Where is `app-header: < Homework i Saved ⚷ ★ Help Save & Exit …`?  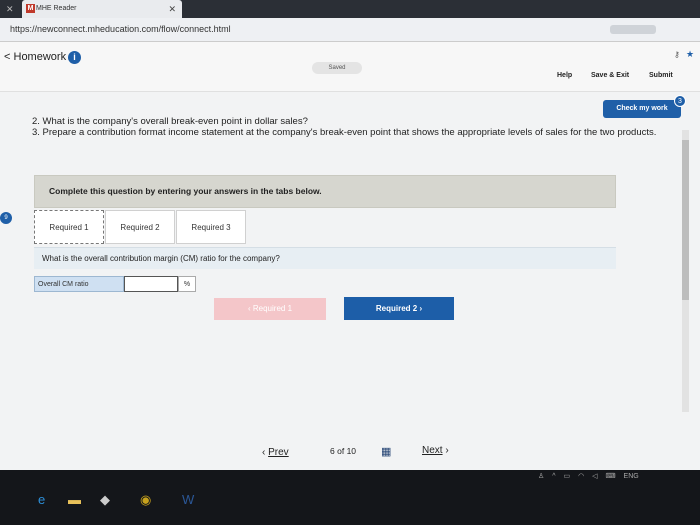 app-header: < Homework i Saved ⚷ ★ Help Save & Exit … is located at coordinates (350, 67).